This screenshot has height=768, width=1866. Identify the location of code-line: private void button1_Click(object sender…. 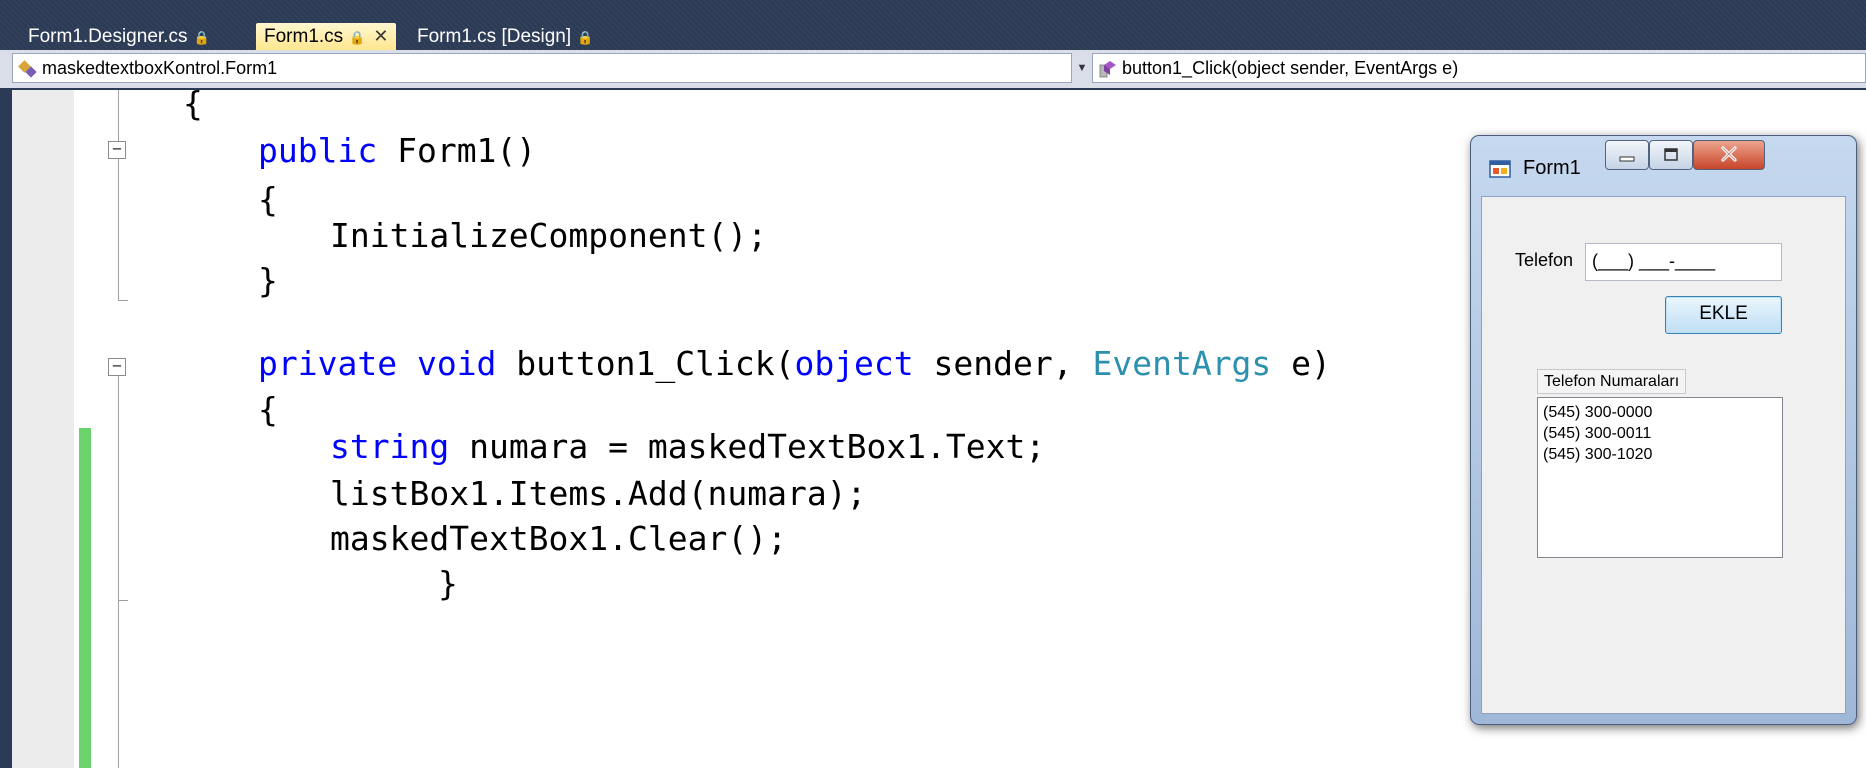
(794, 363).